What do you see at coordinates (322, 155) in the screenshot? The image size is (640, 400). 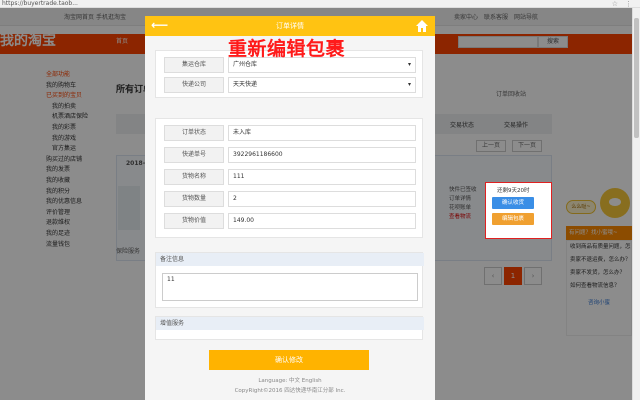 I see `tracking-field: 3922961186600` at bounding box center [322, 155].